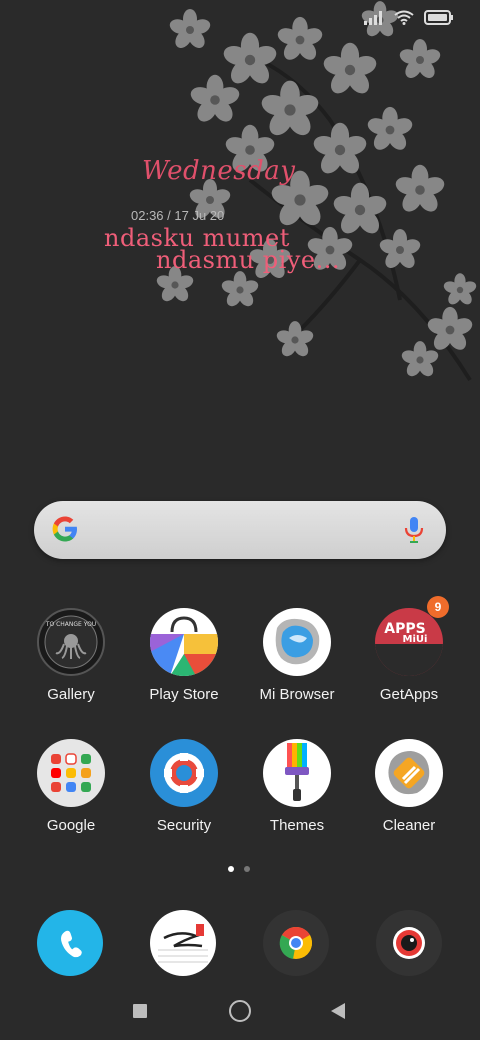 The image size is (480, 1040). I want to click on status-bar, so click(409, 17).